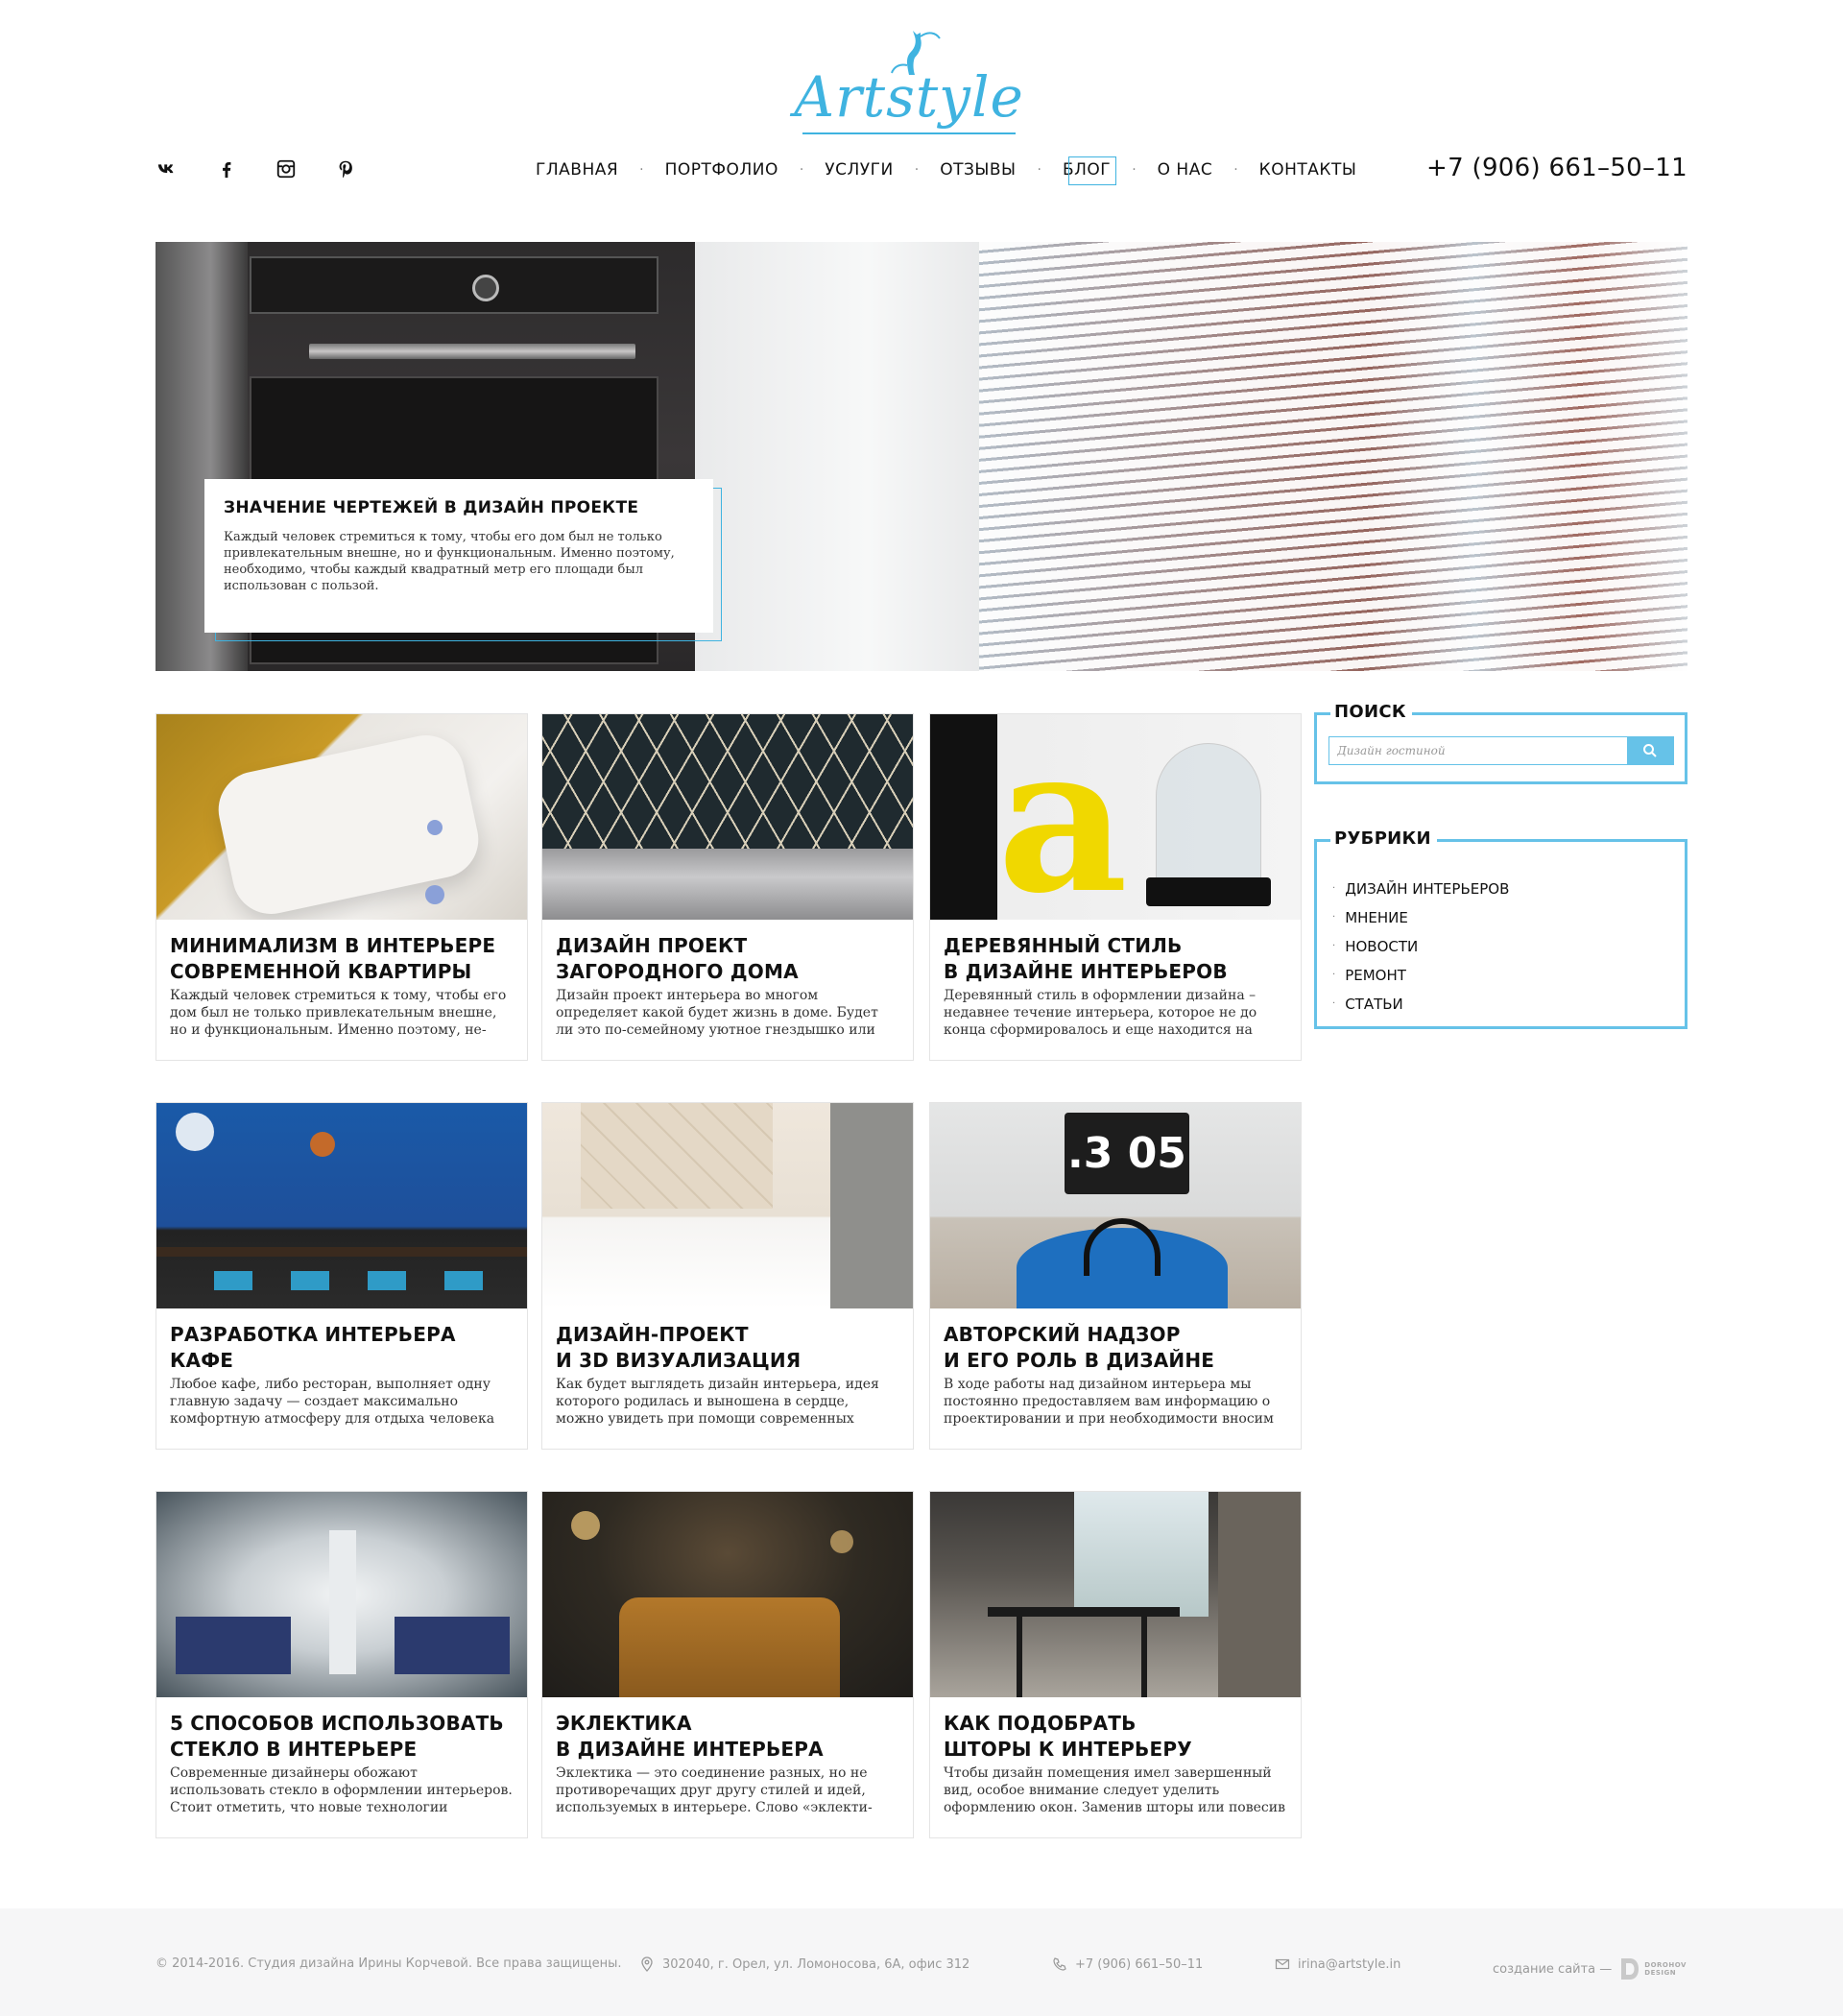 The image size is (1843, 2016). I want to click on footer-phone: +7 (906) 661–50–11, so click(1127, 1964).